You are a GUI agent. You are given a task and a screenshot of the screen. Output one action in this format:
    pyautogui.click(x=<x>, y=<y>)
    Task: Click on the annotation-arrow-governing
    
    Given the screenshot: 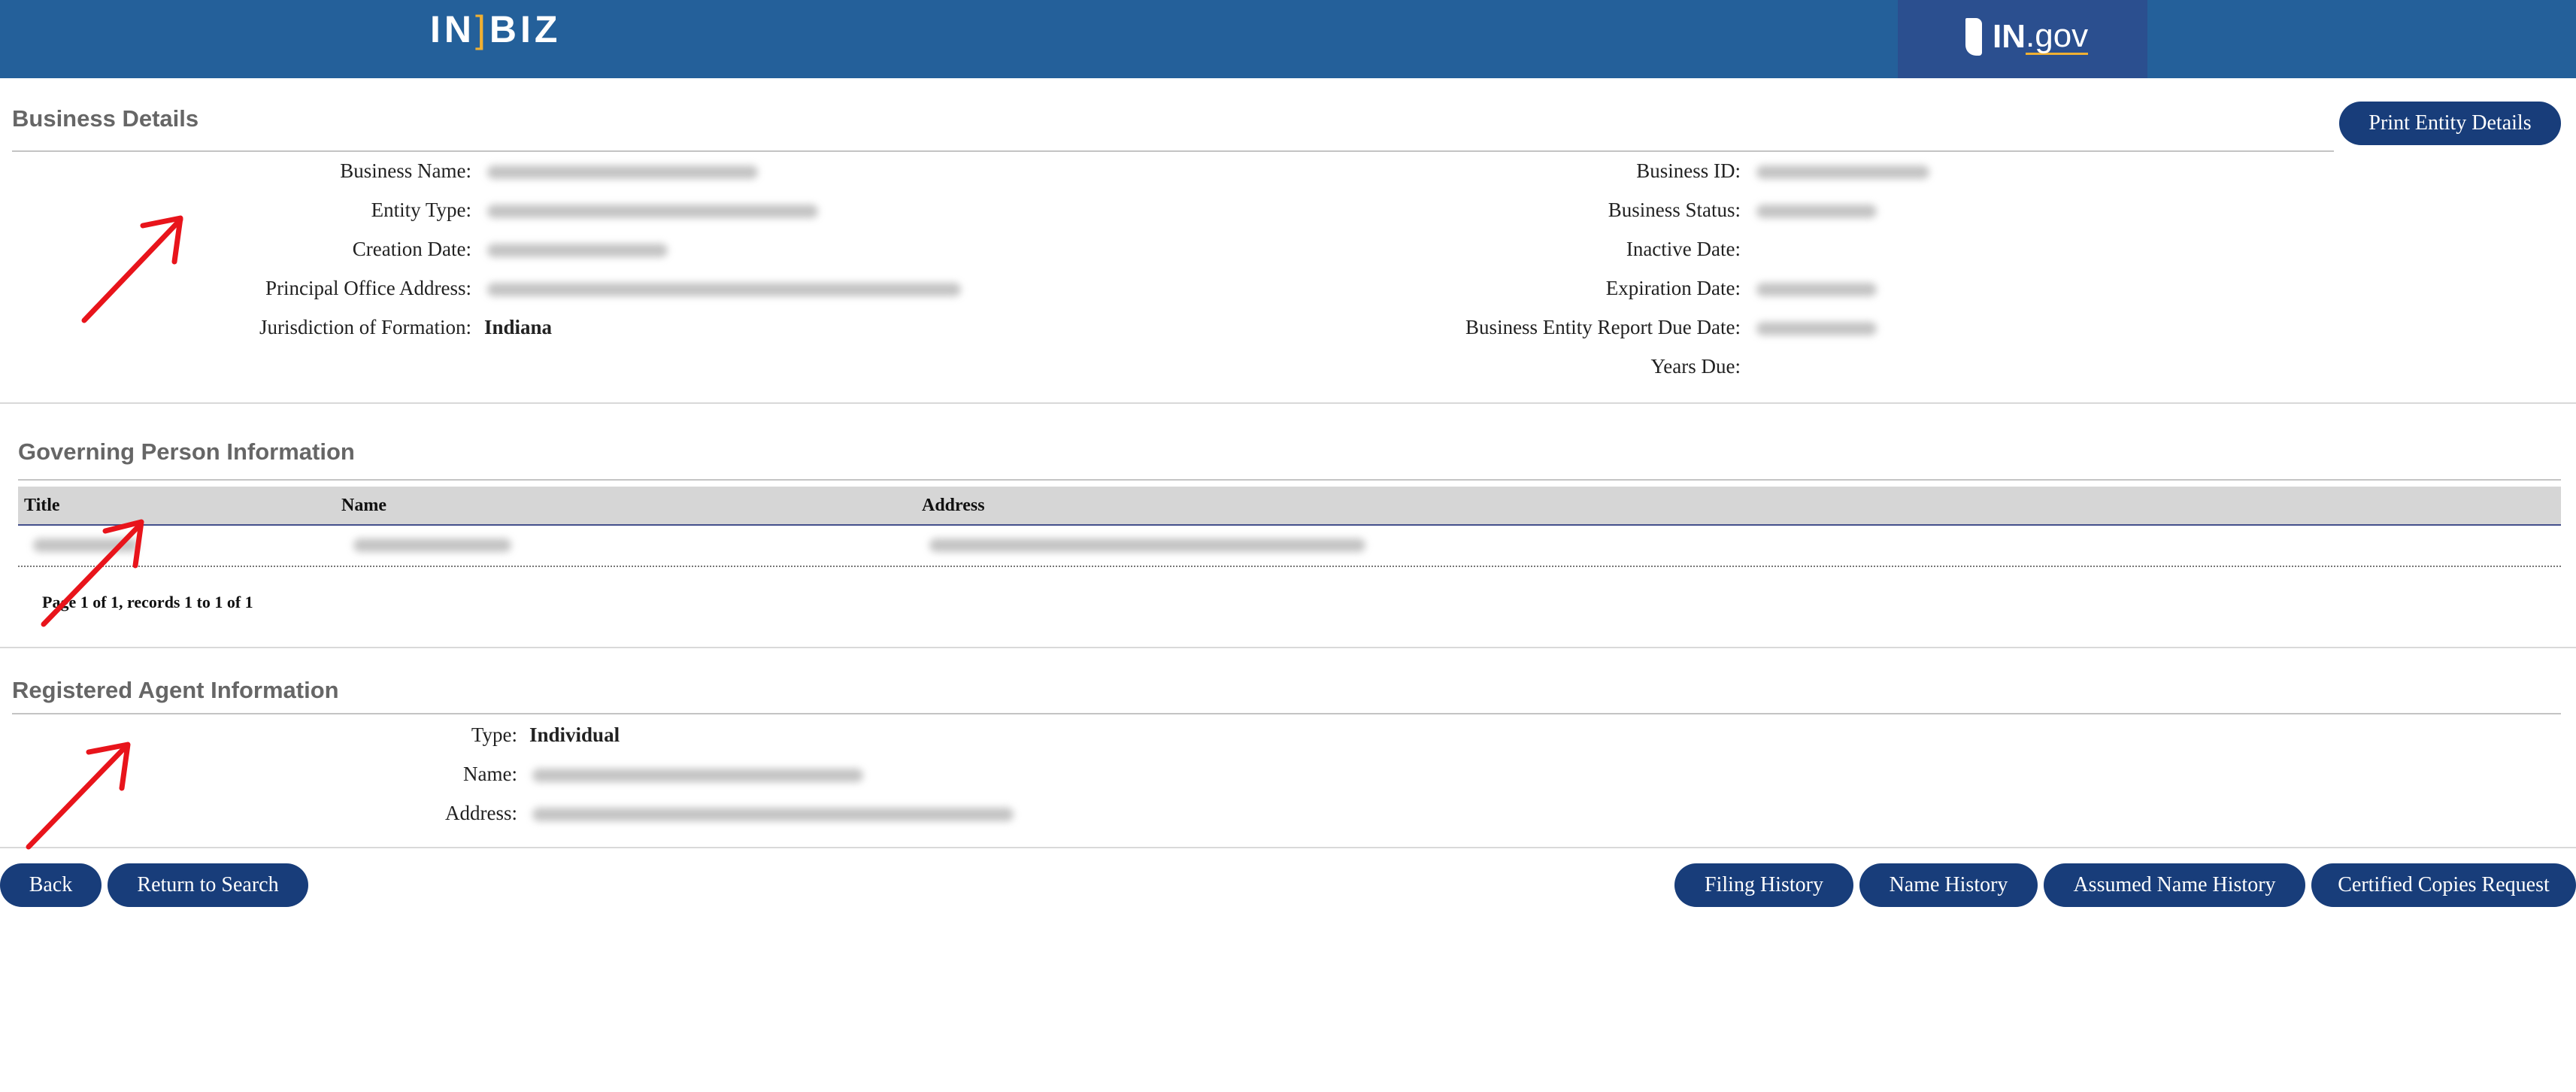 What is the action you would take?
    pyautogui.click(x=92, y=573)
    